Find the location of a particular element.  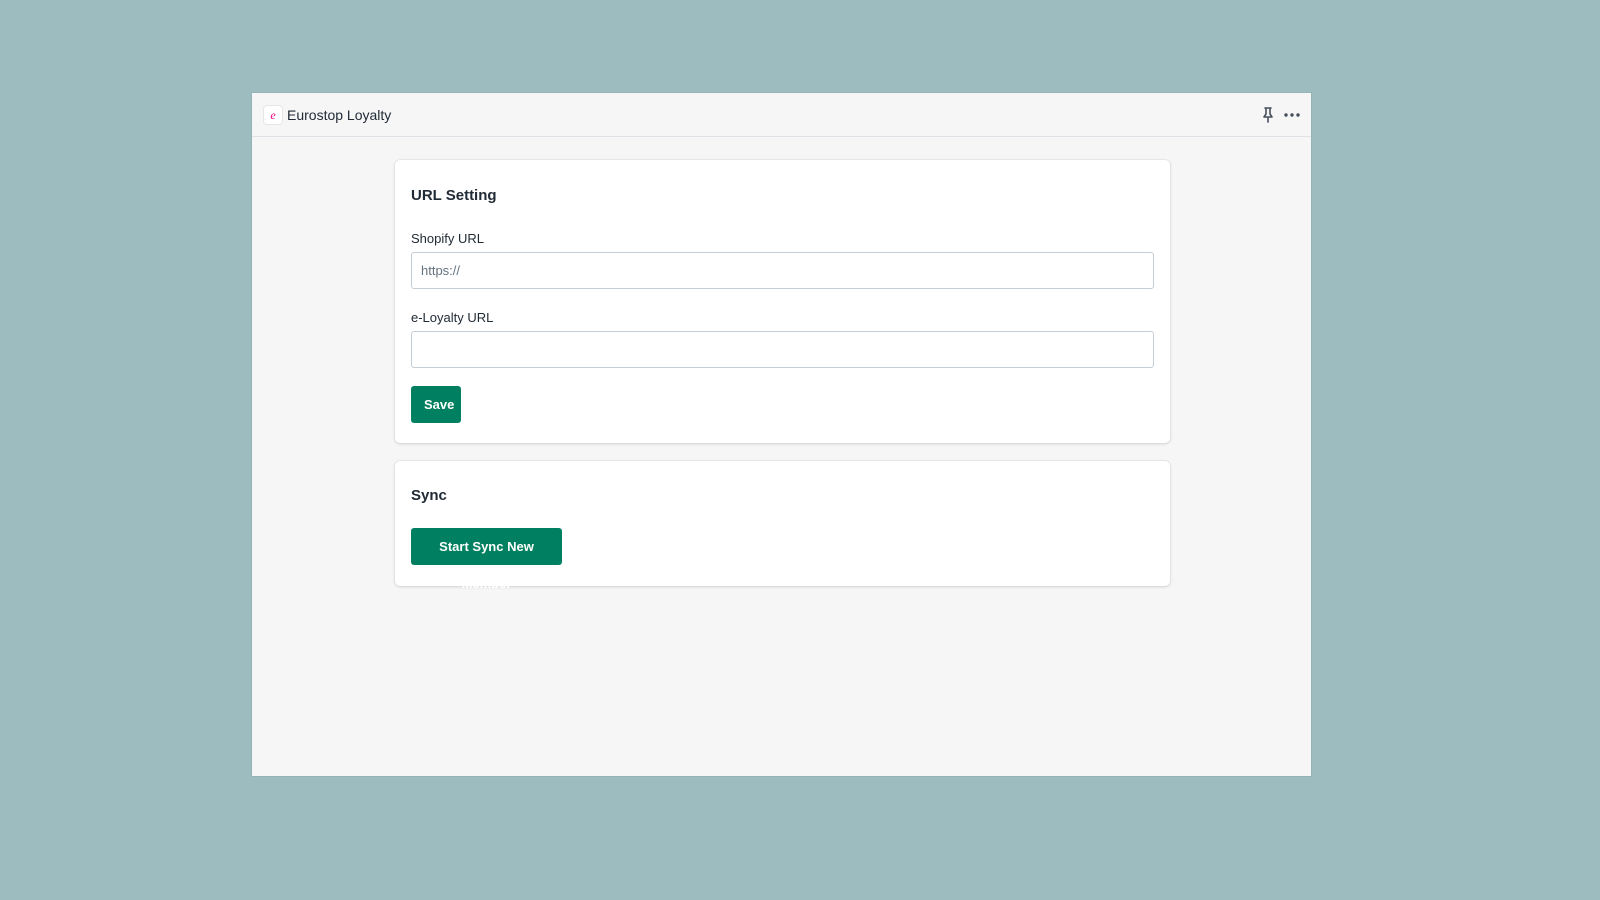

sync-card: Sync Start Sync New Member is located at coordinates (782, 526).